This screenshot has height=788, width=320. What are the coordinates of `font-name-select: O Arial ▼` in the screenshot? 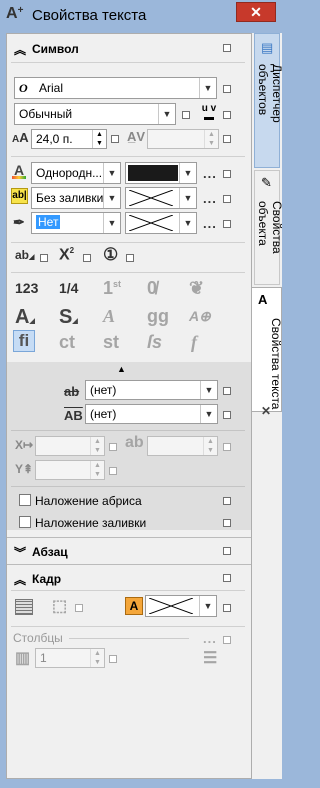 It's located at (115, 88).